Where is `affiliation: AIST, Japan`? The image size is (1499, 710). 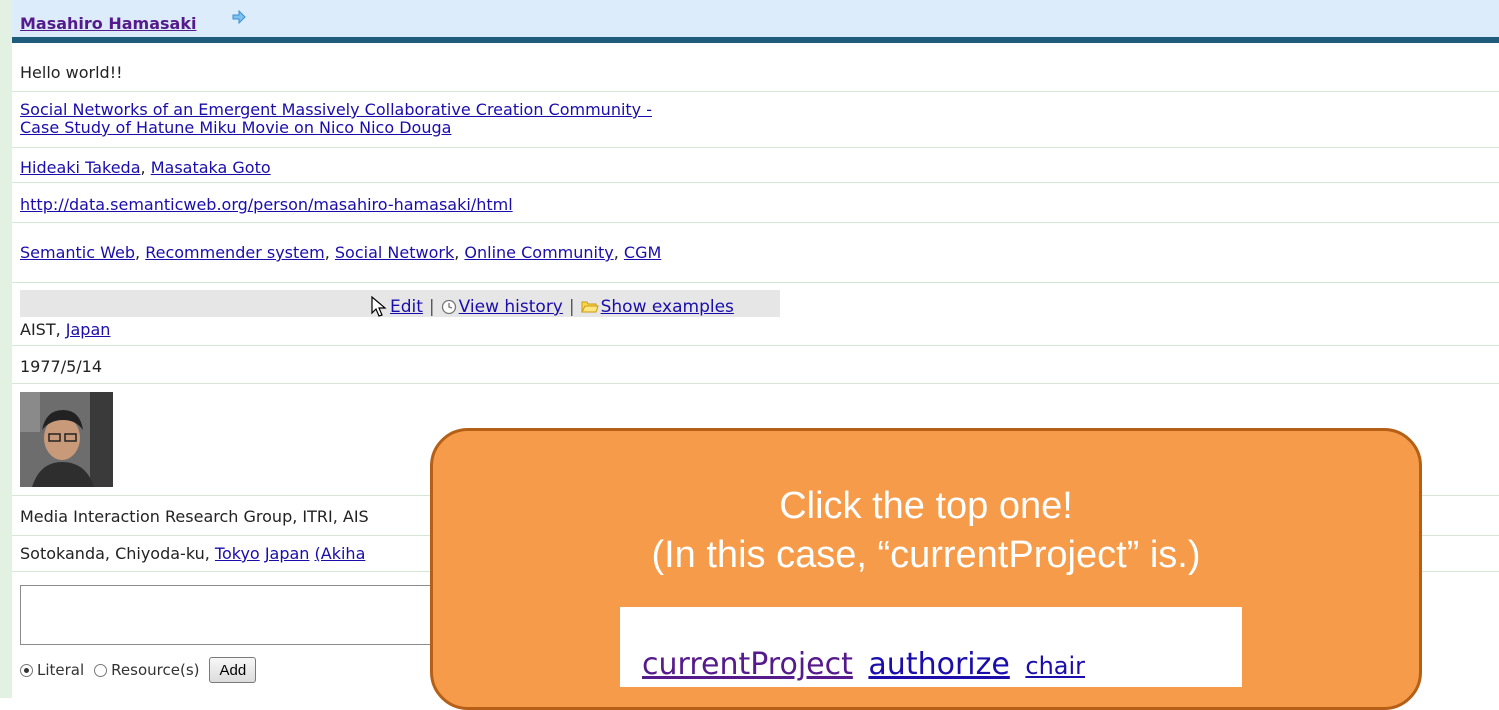 affiliation: AIST, Japan is located at coordinates (65, 329).